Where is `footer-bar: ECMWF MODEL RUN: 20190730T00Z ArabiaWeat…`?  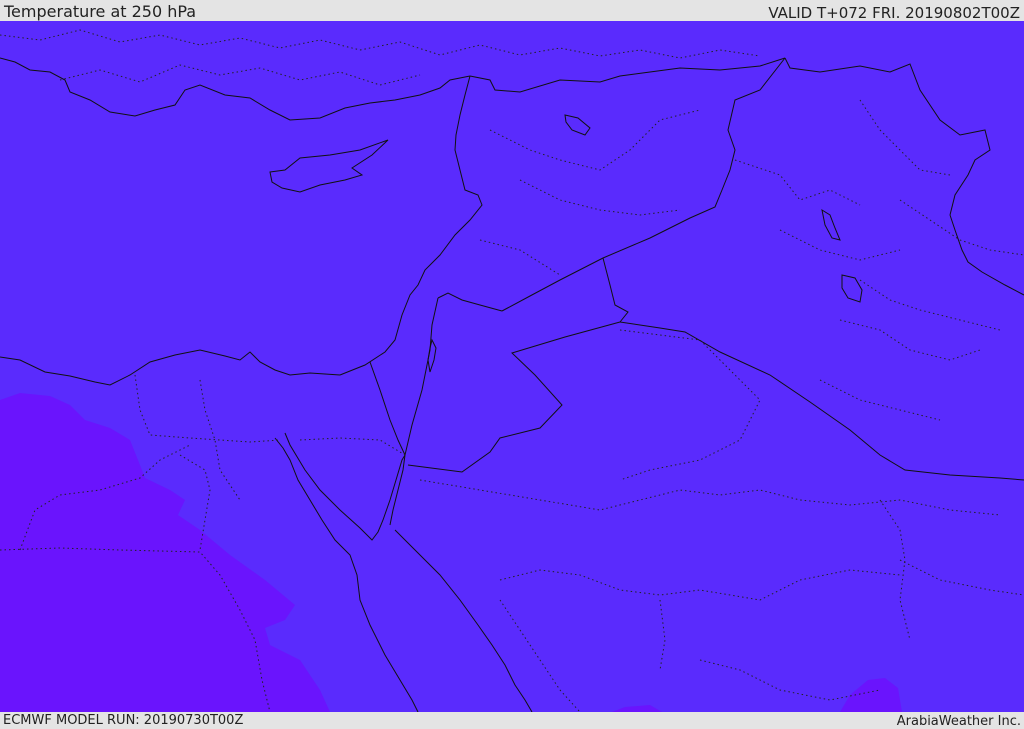
footer-bar: ECMWF MODEL RUN: 20190730T00Z ArabiaWeat… is located at coordinates (512, 720).